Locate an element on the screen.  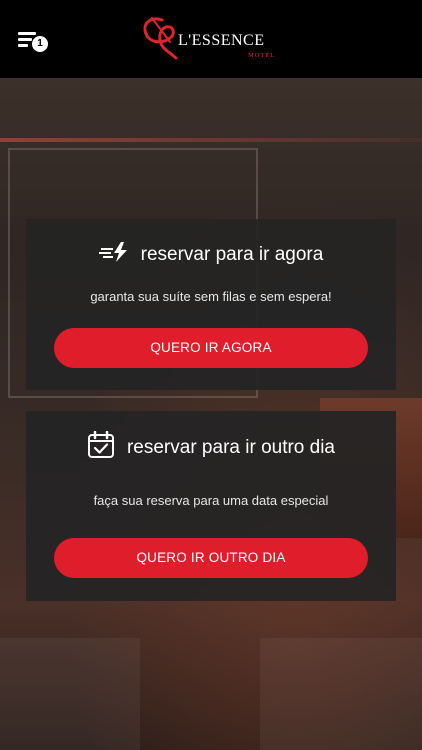
logo-name: L'ESSENCE is located at coordinates (221, 40).